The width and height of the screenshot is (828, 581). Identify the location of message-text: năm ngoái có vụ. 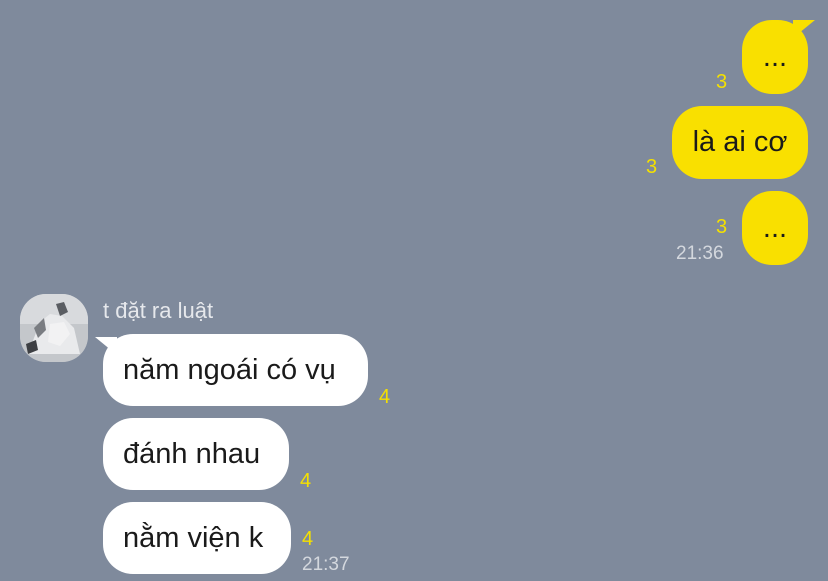
(229, 369).